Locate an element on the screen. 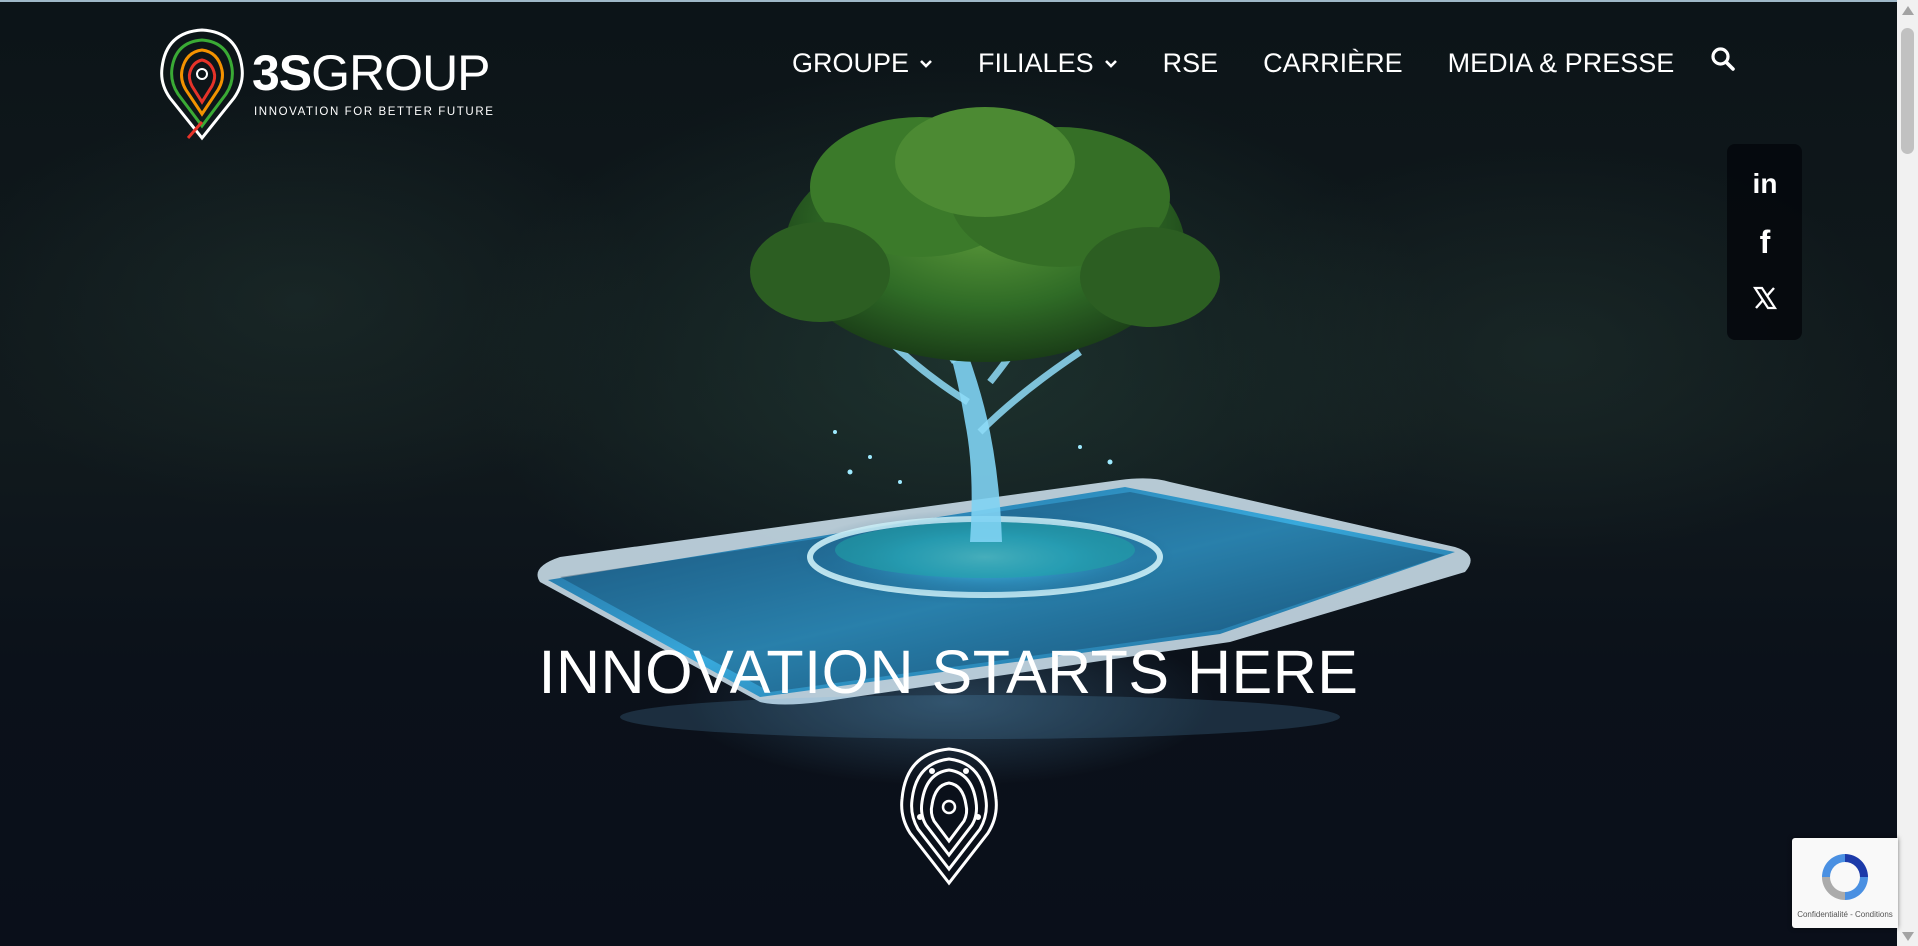 The image size is (1918, 946). nav-item-label: CARRIÈRE is located at coordinates (1333, 63).